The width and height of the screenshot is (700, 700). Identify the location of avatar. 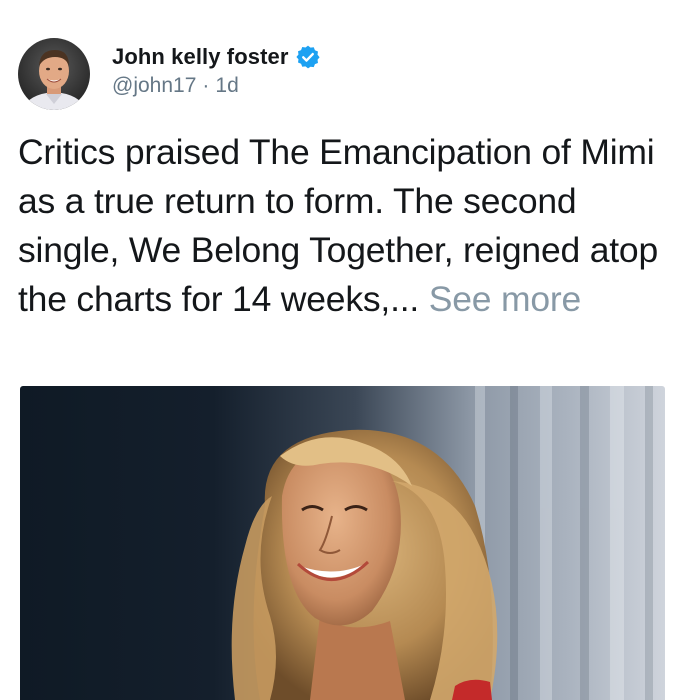
(54, 74).